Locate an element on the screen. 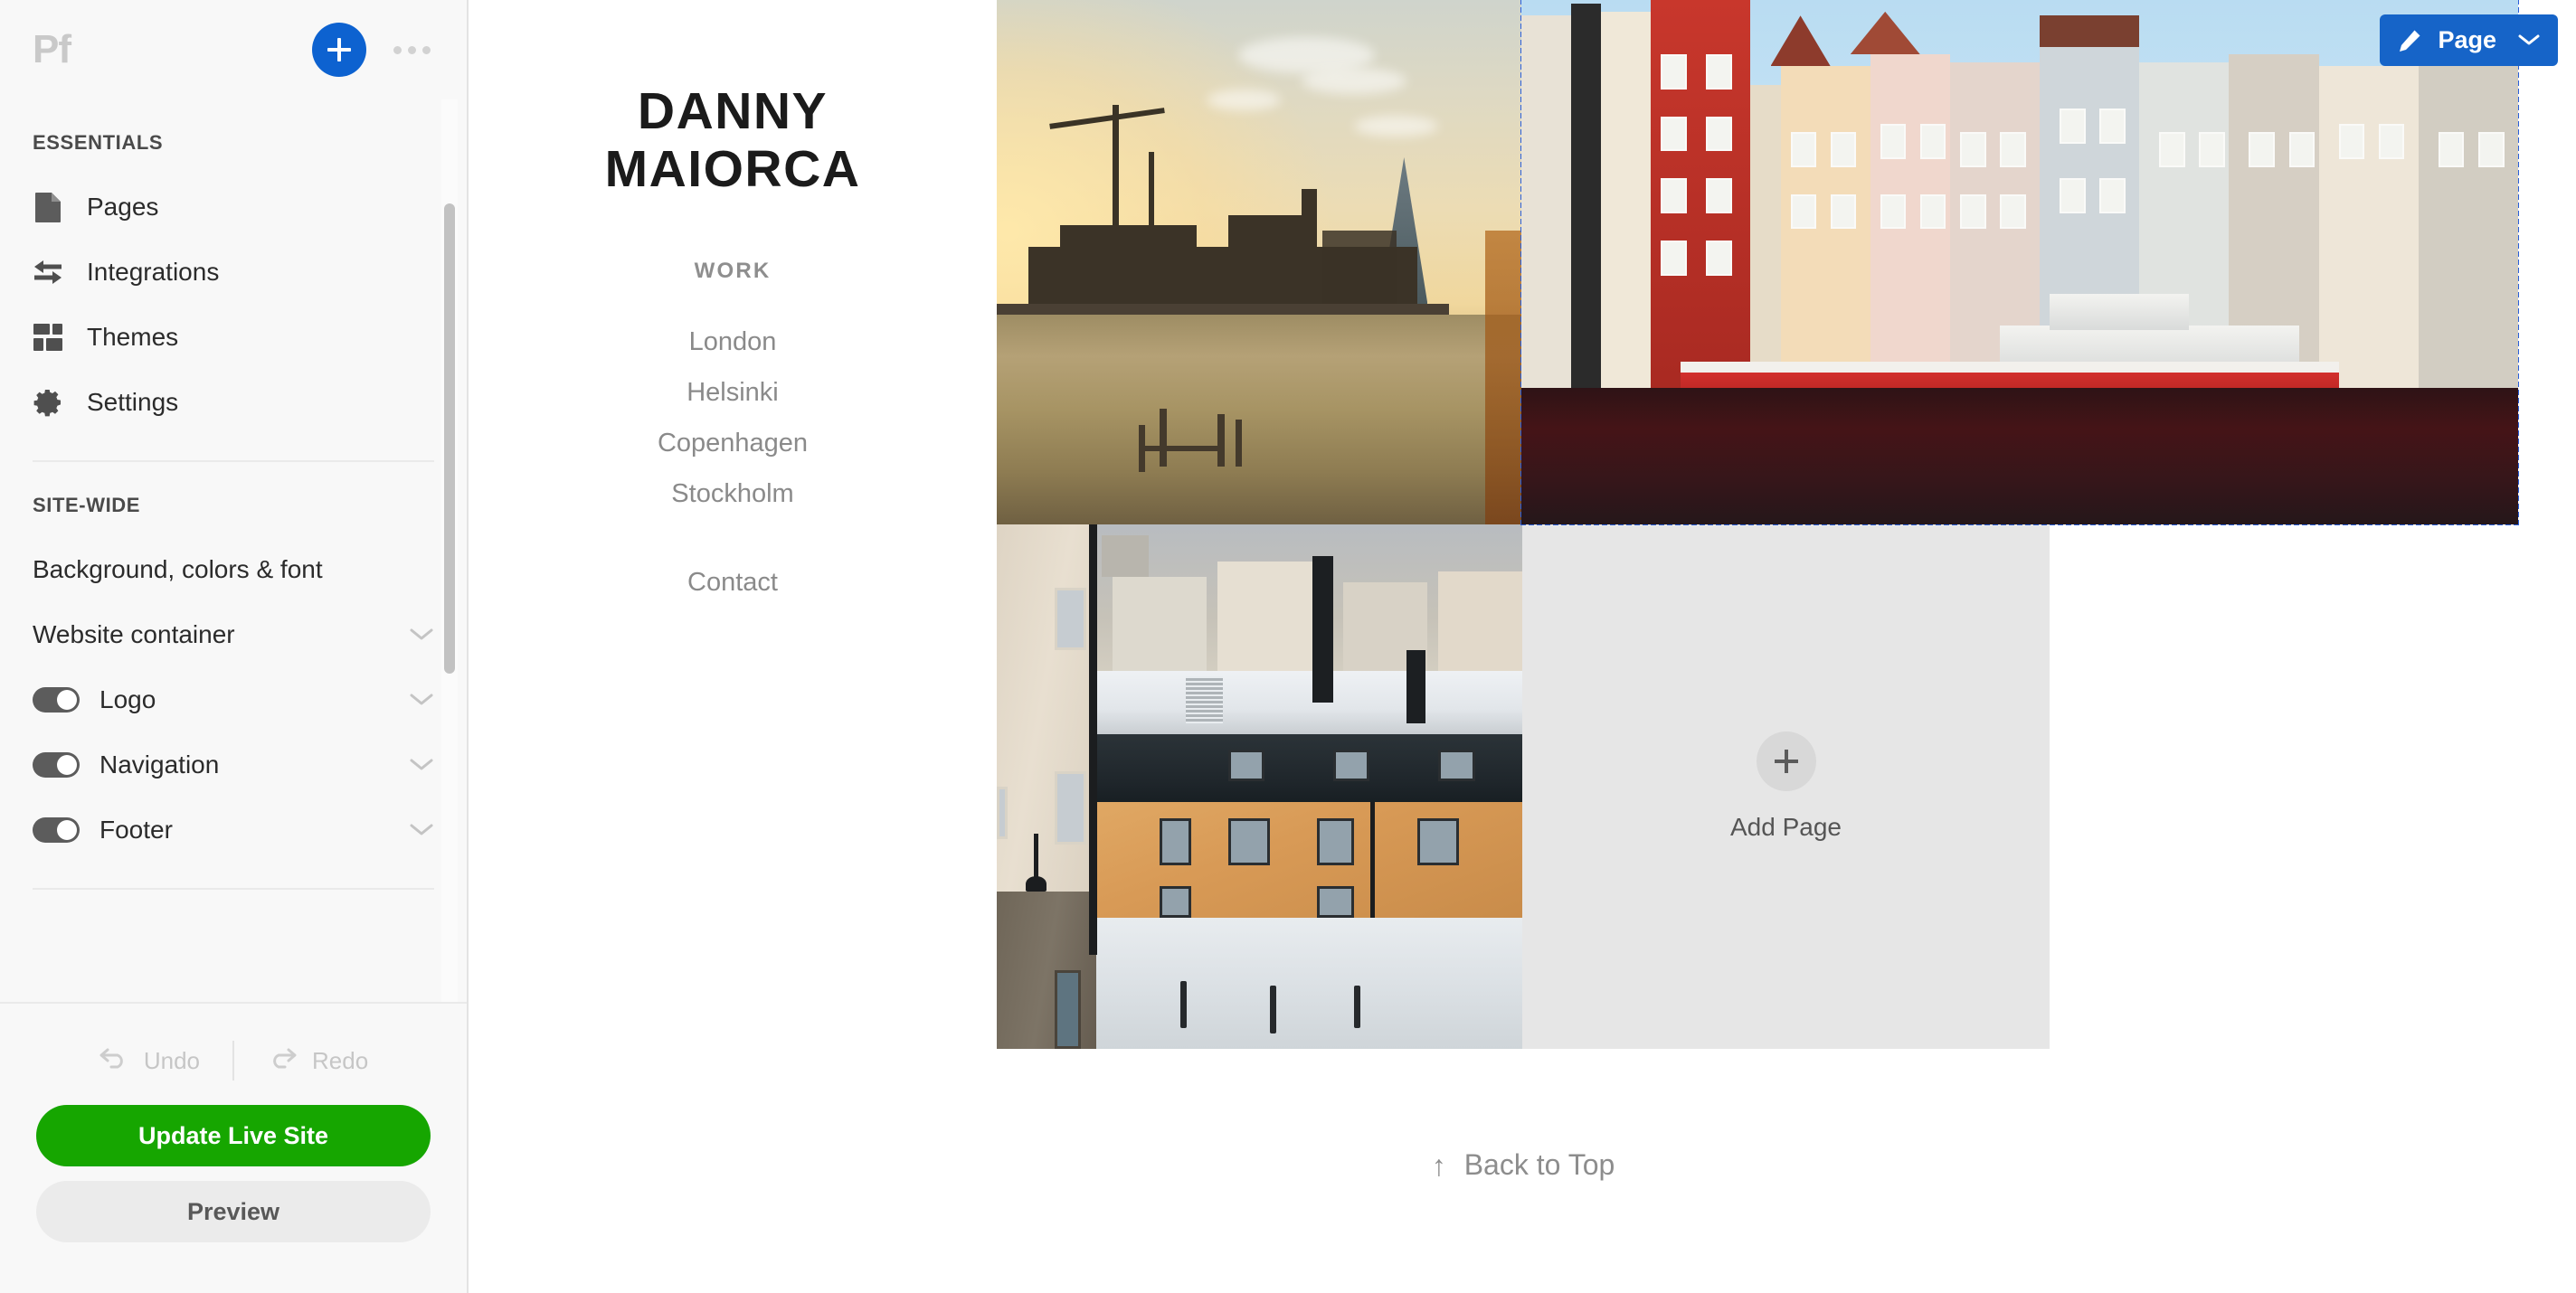  site-title-line2: MAIORCA is located at coordinates (733, 168).